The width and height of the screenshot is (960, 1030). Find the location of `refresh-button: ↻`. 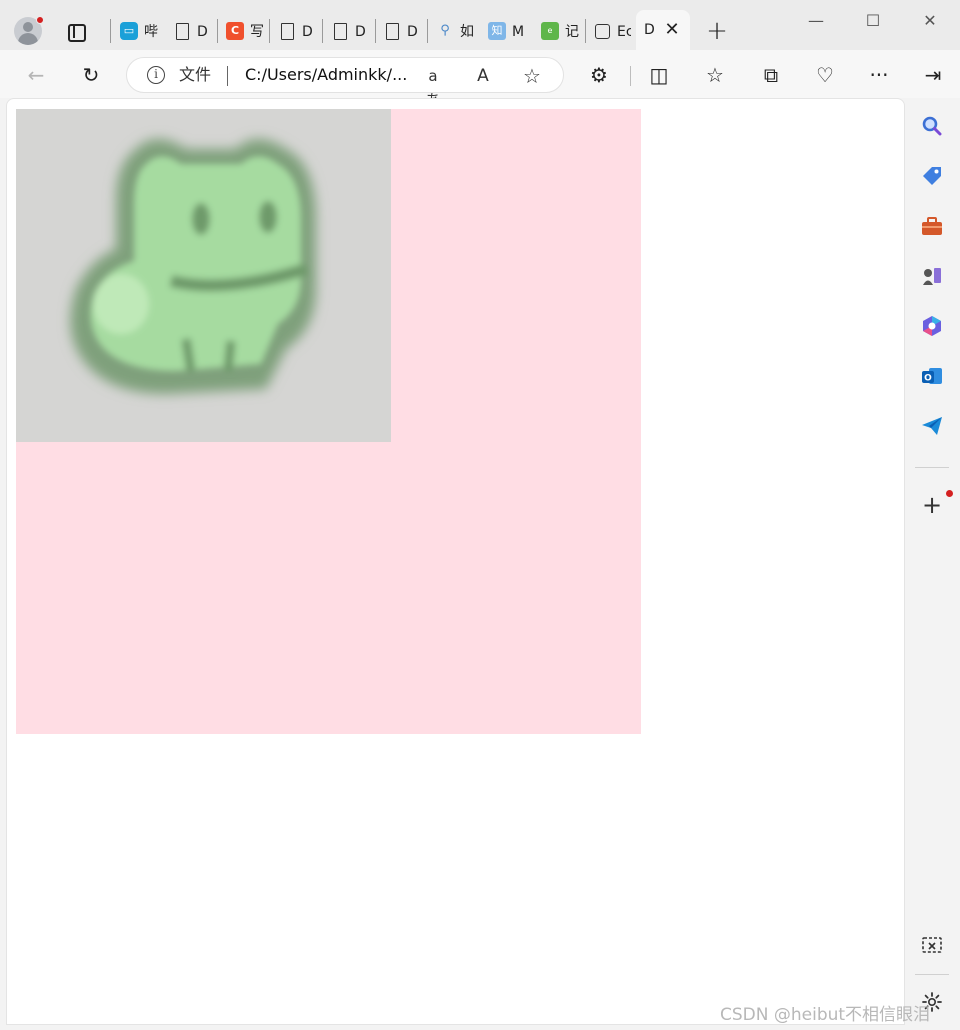

refresh-button: ↻ is located at coordinates (91, 75).